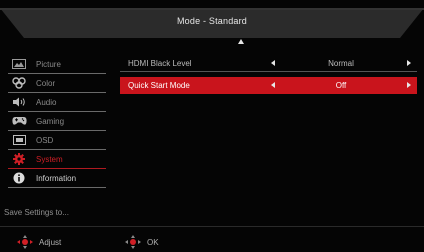 This screenshot has width=424, height=252. I want to click on adjust-hint: Adjust, so click(39, 242).